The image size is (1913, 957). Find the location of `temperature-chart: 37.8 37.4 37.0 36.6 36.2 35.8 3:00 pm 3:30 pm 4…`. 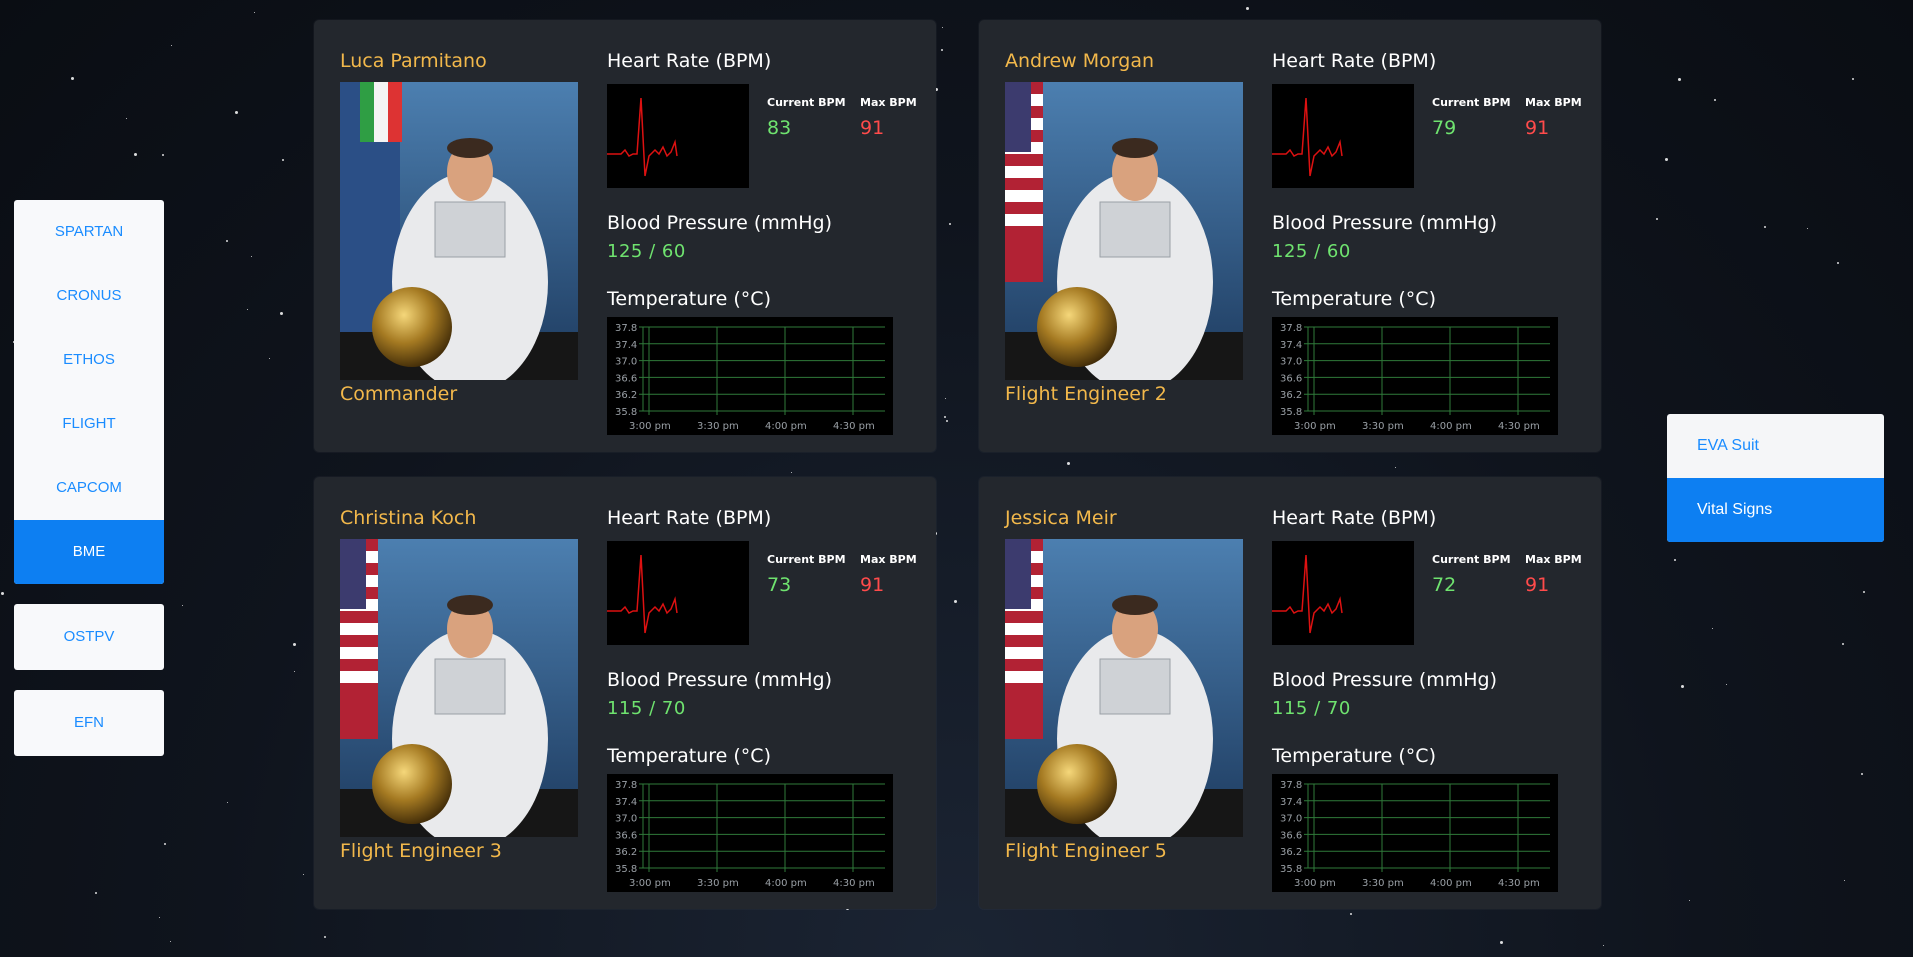

temperature-chart: 37.8 37.4 37.0 36.6 36.2 35.8 3:00 pm 3:30 pm 4… is located at coordinates (1415, 376).